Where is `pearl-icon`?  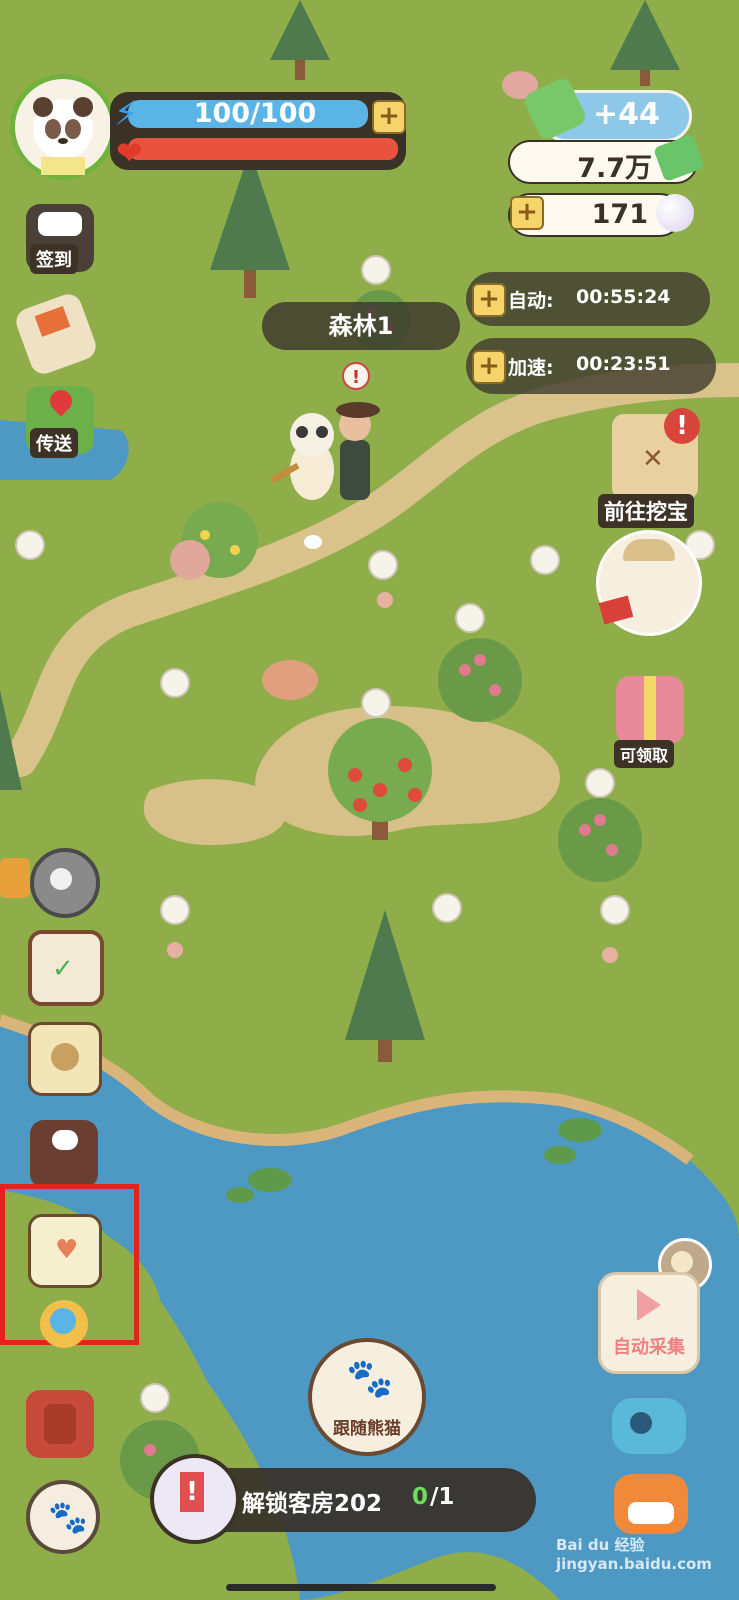 pearl-icon is located at coordinates (675, 213).